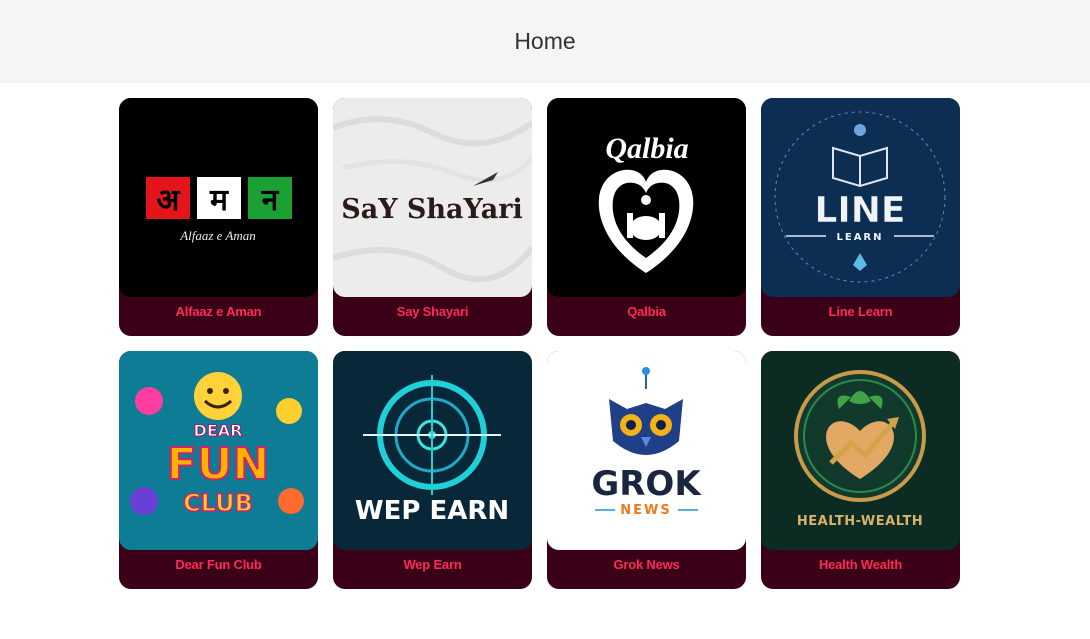 The image size is (1090, 639). I want to click on logo-text-line: FUN, so click(218, 464).